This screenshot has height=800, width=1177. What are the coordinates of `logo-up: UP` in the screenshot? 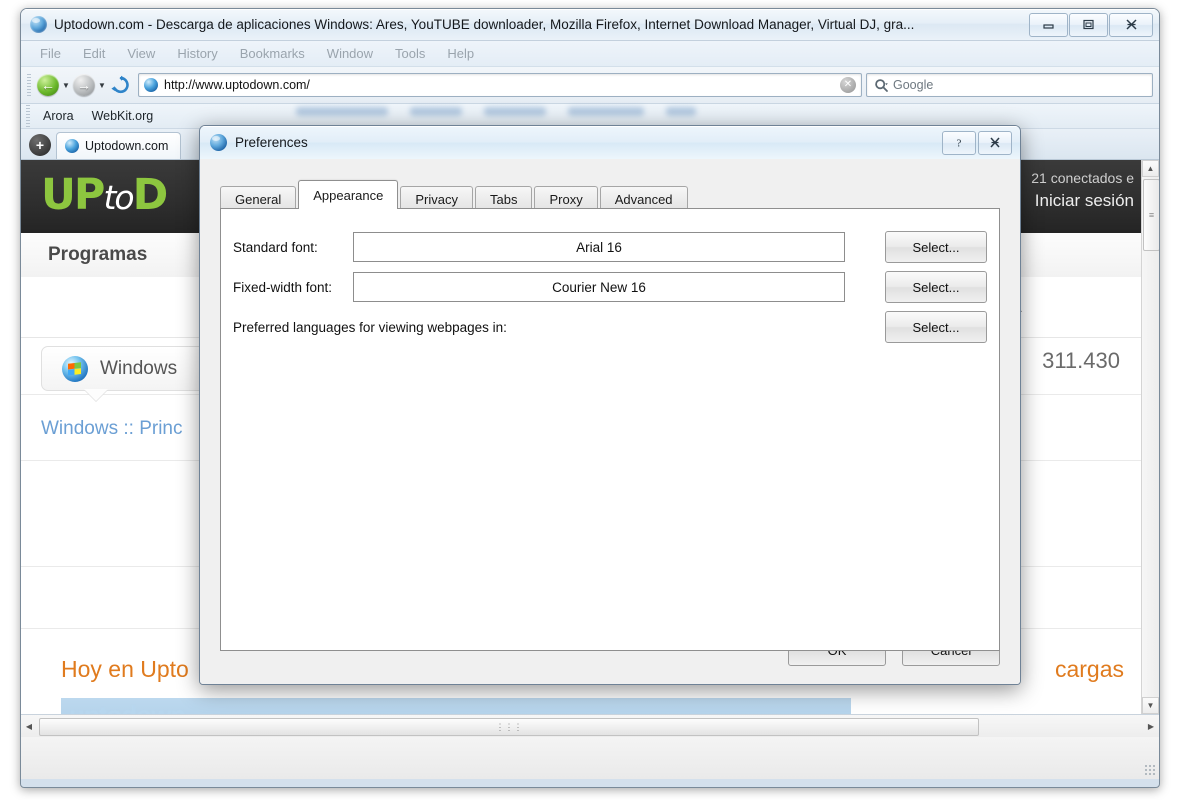 It's located at (73, 195).